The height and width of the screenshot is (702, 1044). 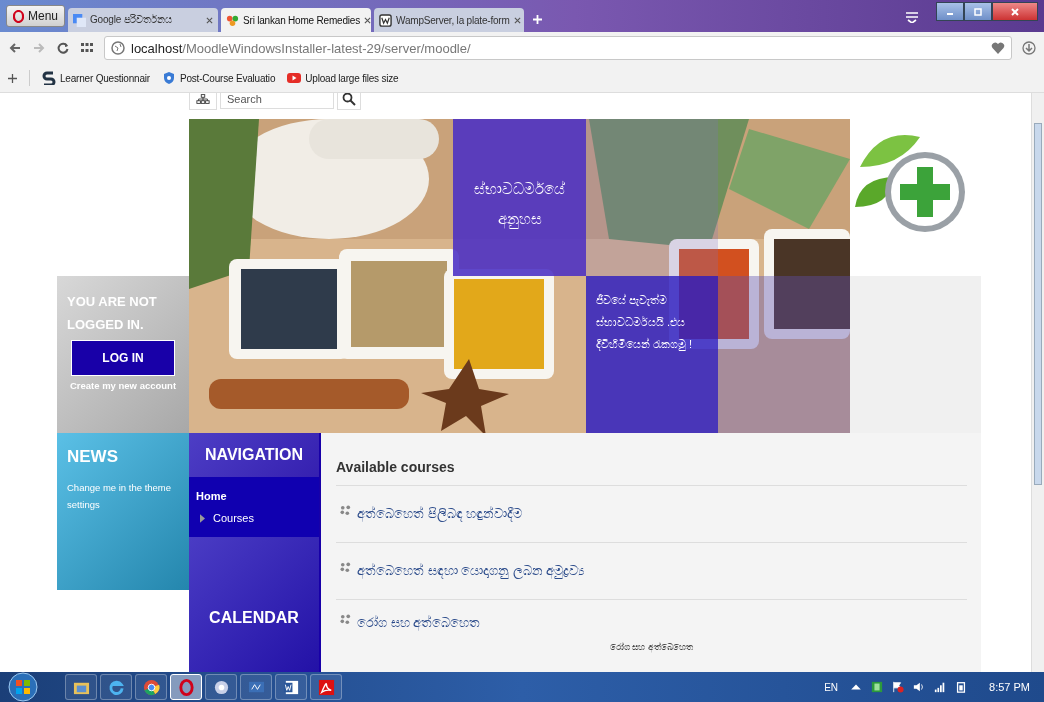 I want to click on chrome-icon, so click(x=151, y=687).